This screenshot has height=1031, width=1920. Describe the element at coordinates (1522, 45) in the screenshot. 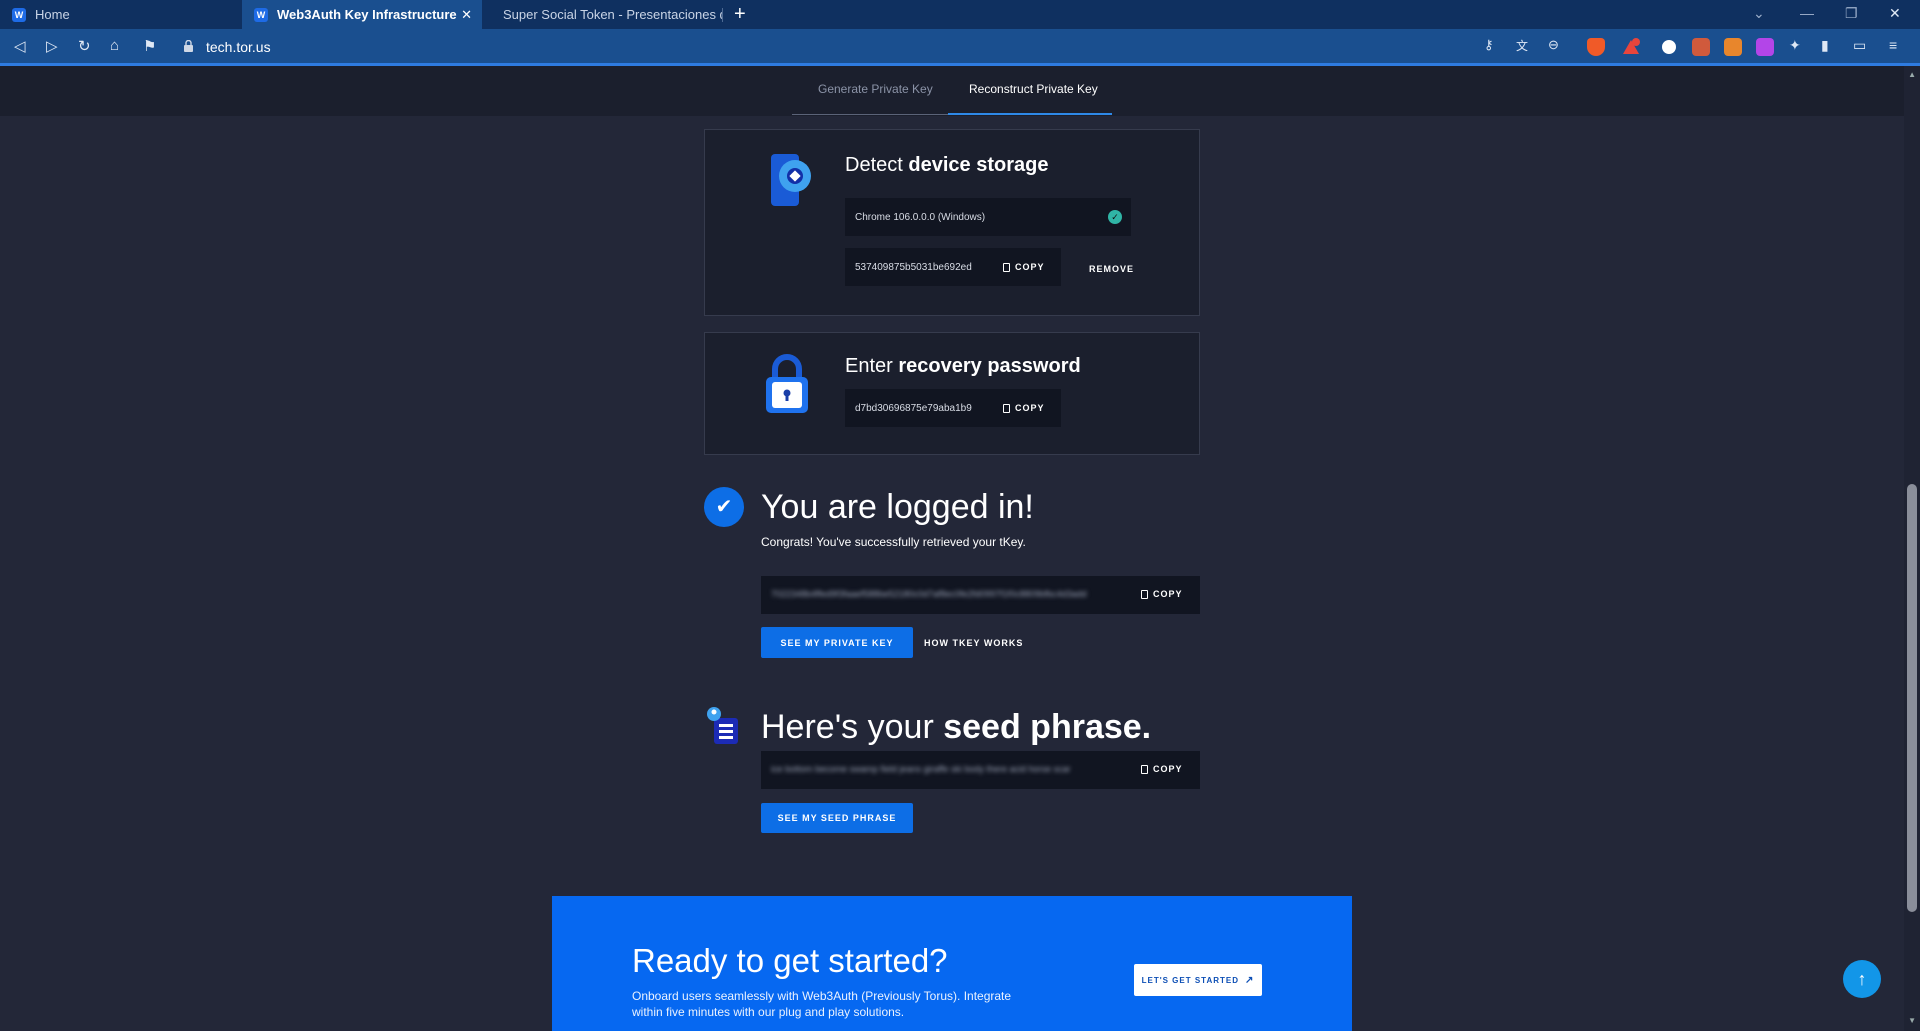

I see `translate-icon: 文` at that location.